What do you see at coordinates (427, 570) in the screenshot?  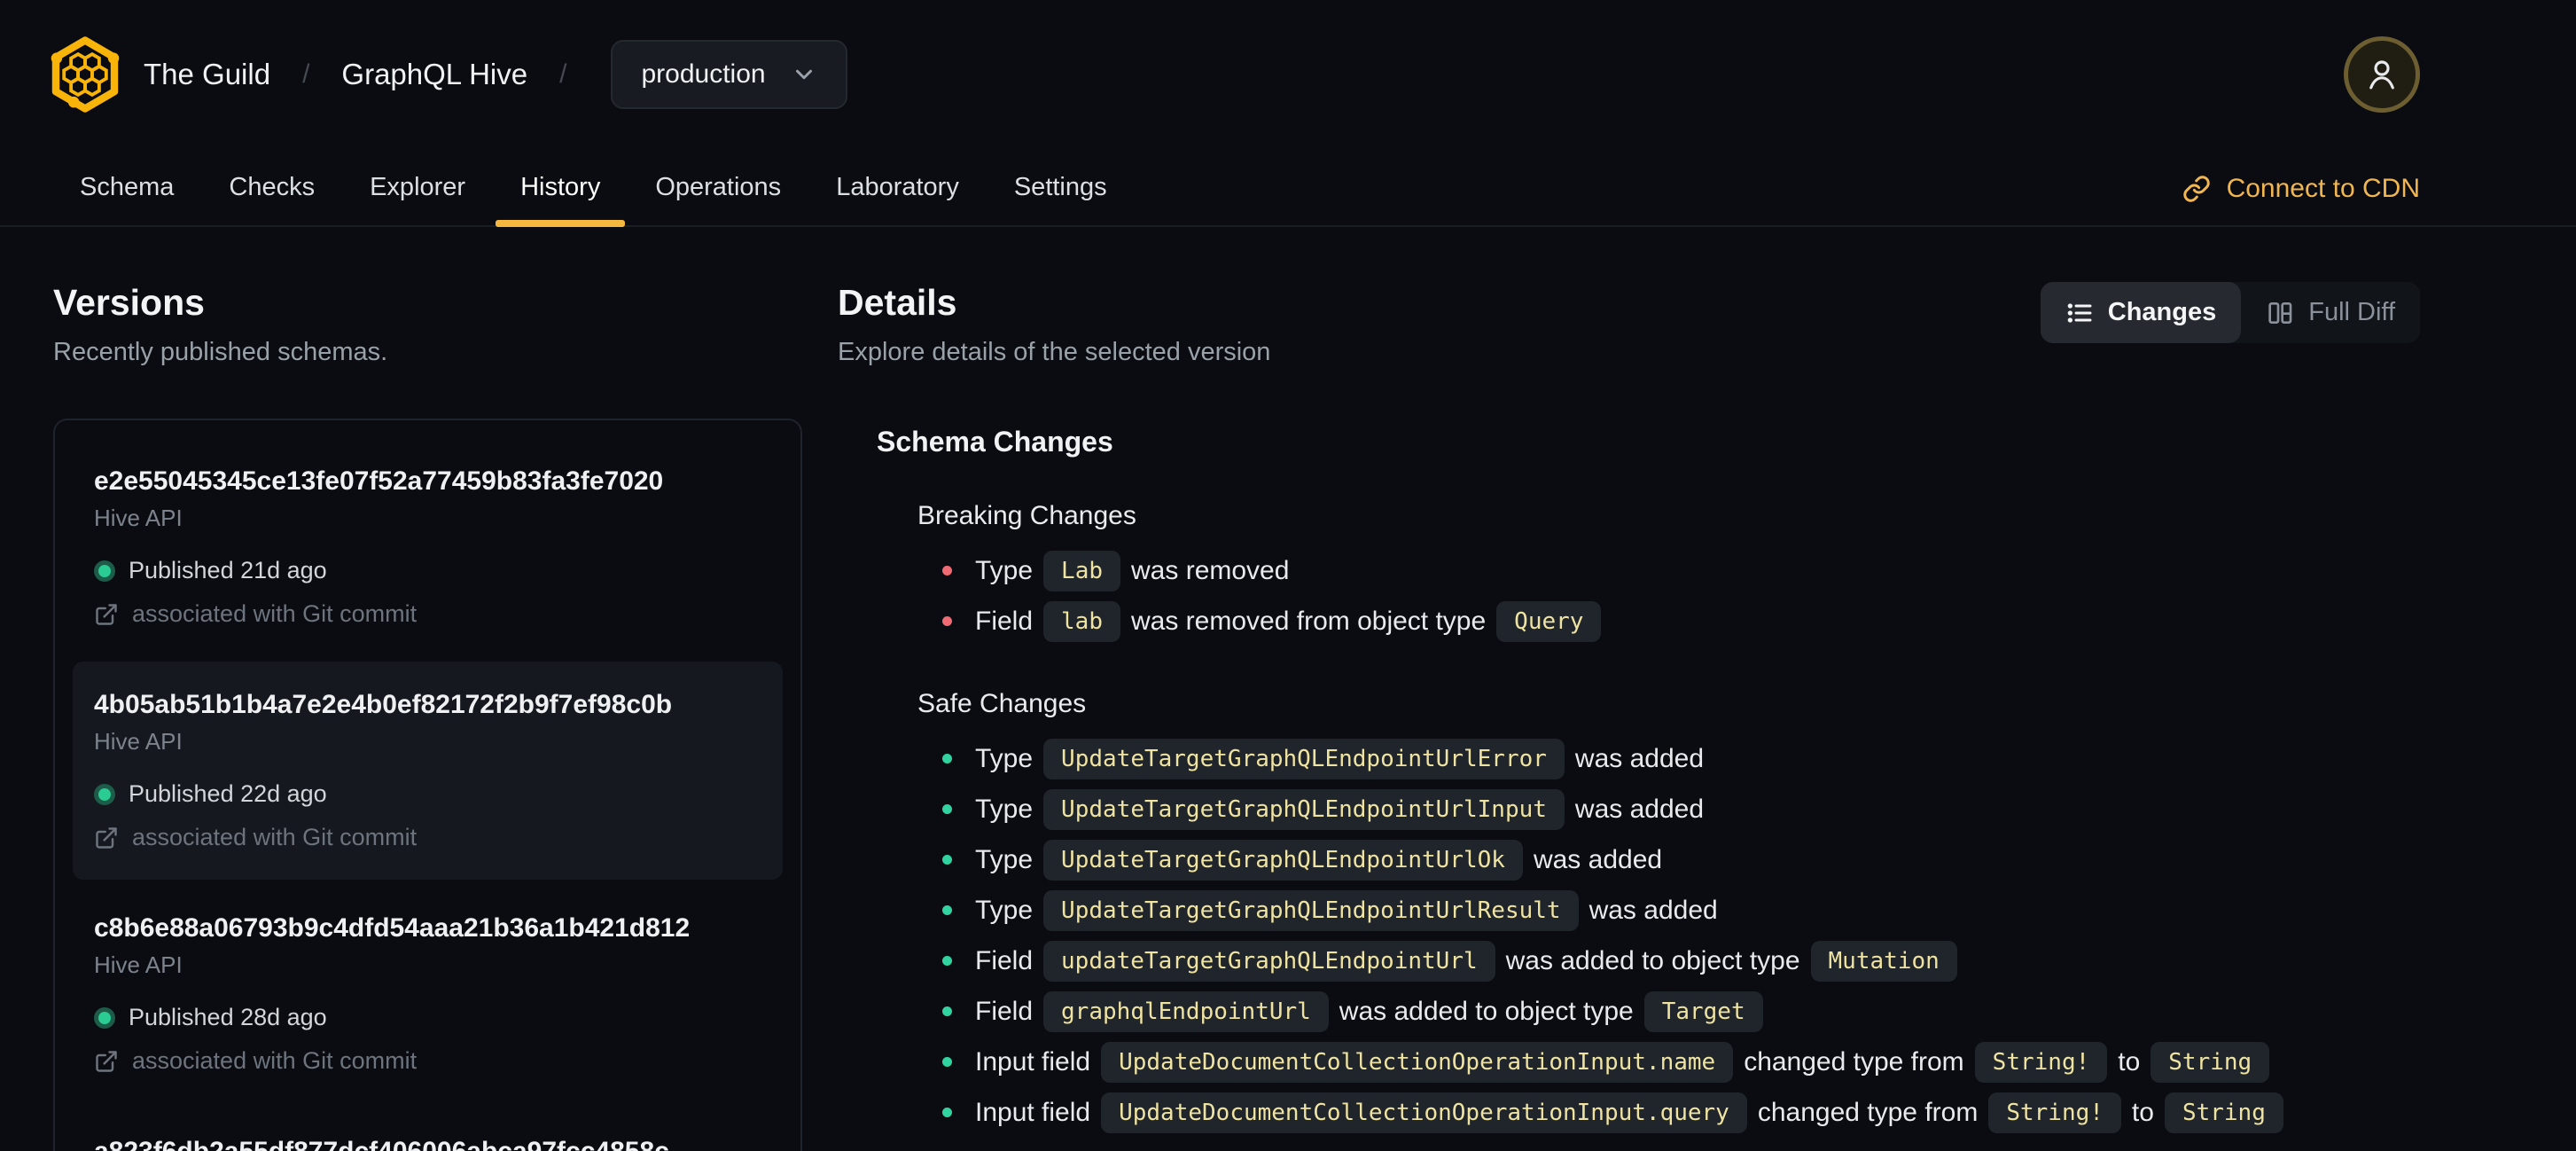 I see `version-status: Published 21d ago` at bounding box center [427, 570].